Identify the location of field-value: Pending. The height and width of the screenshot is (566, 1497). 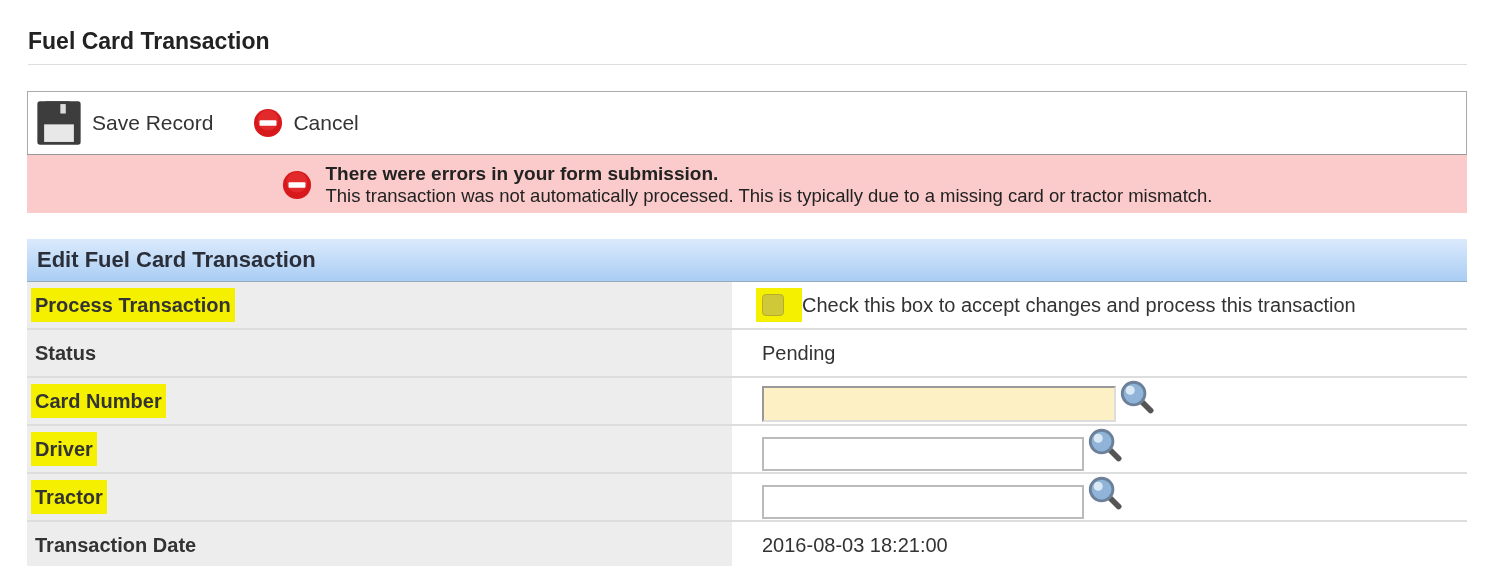
(799, 353).